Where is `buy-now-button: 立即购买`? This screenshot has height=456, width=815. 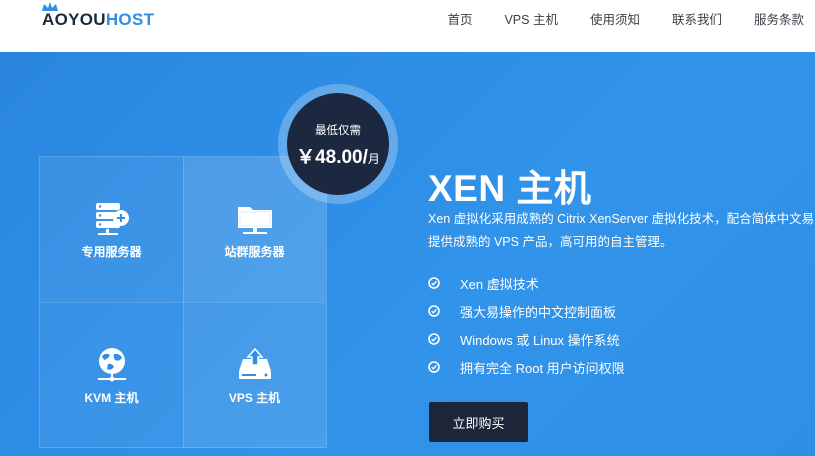 buy-now-button: 立即购买 is located at coordinates (478, 422).